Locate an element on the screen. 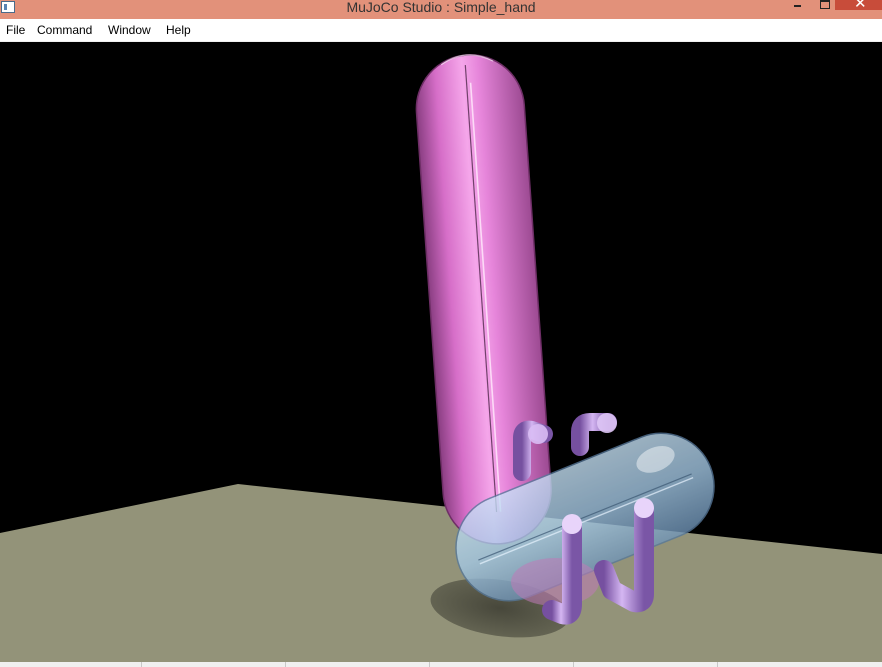 The image size is (882, 667). status-bar is located at coordinates (441, 664).